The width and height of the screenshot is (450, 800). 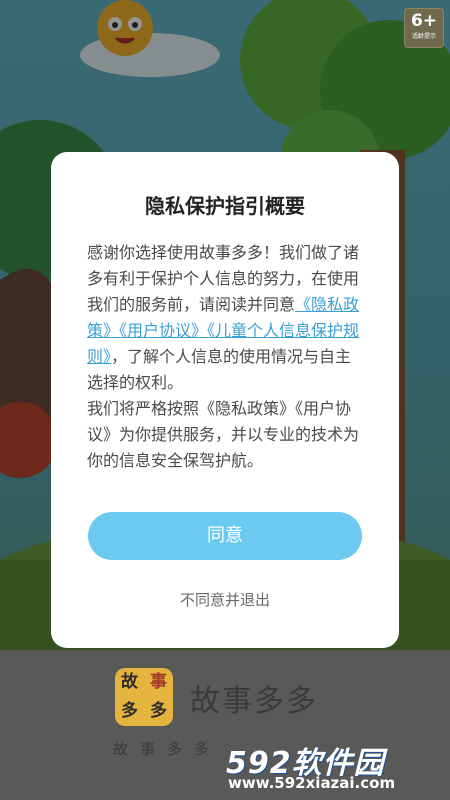 I want to click on decline-exit-button: 不同意并退出, so click(x=225, y=599).